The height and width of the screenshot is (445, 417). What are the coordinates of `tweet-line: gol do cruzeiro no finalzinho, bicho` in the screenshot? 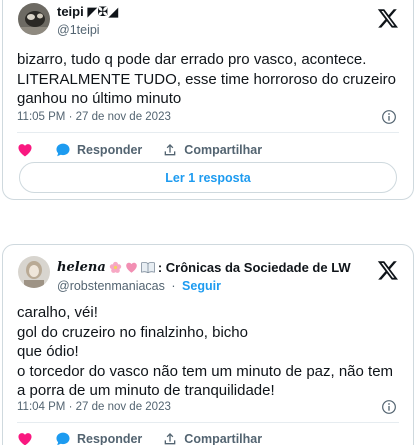 It's located at (132, 332).